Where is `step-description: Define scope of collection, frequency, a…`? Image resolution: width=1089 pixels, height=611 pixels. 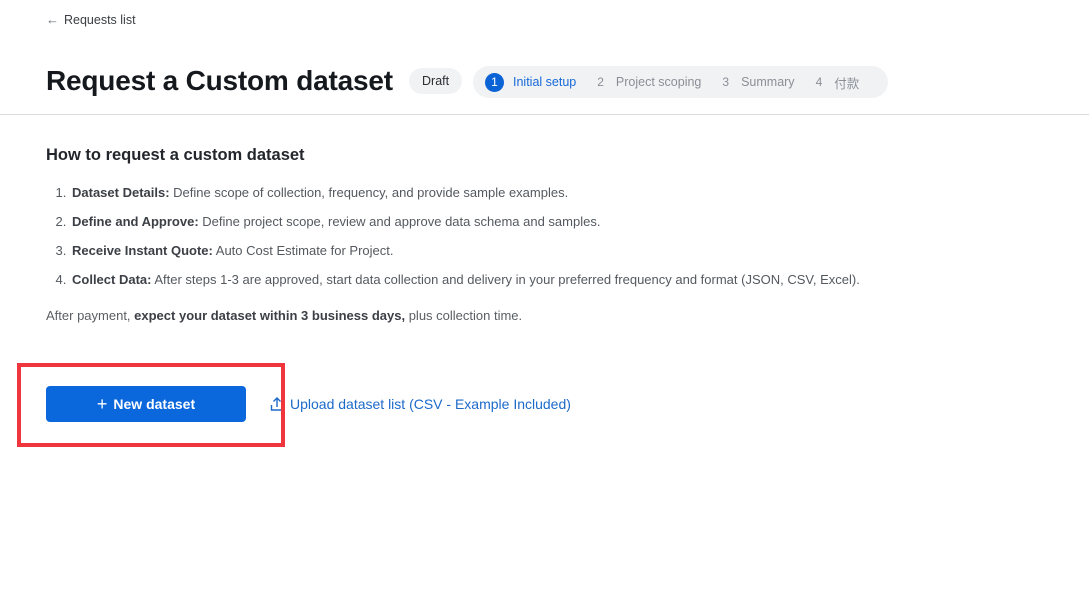
step-description: Define scope of collection, frequency, a… is located at coordinates (369, 192).